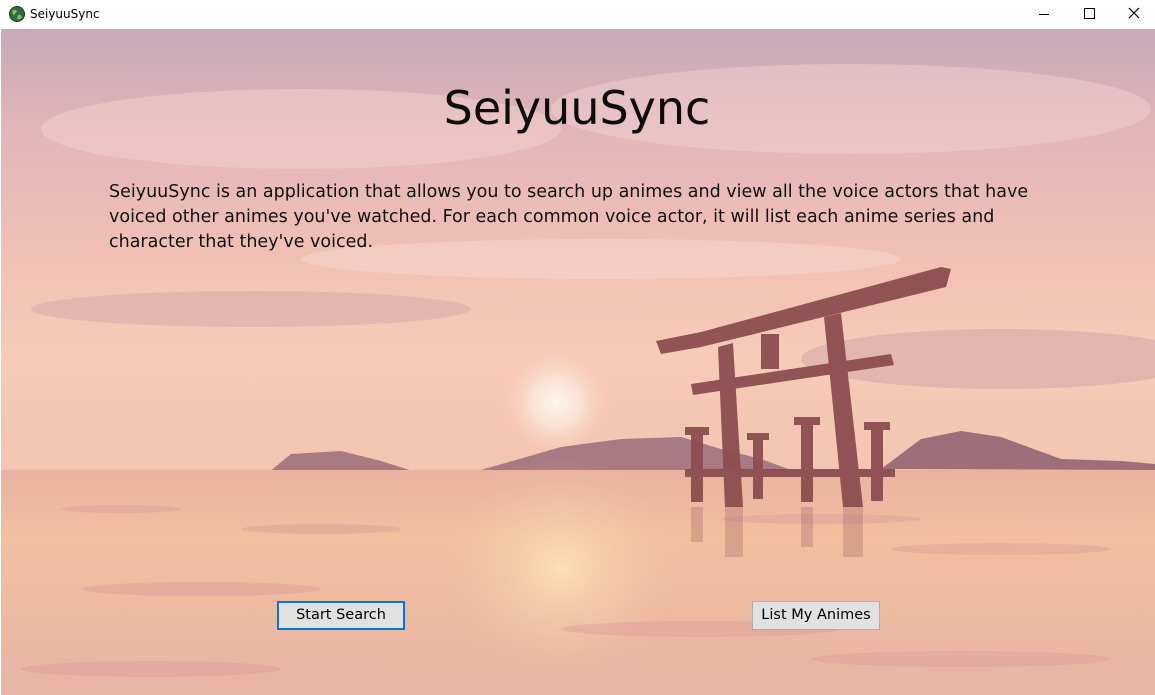 The height and width of the screenshot is (695, 1155). I want to click on maximize-icon, so click(1089, 13).